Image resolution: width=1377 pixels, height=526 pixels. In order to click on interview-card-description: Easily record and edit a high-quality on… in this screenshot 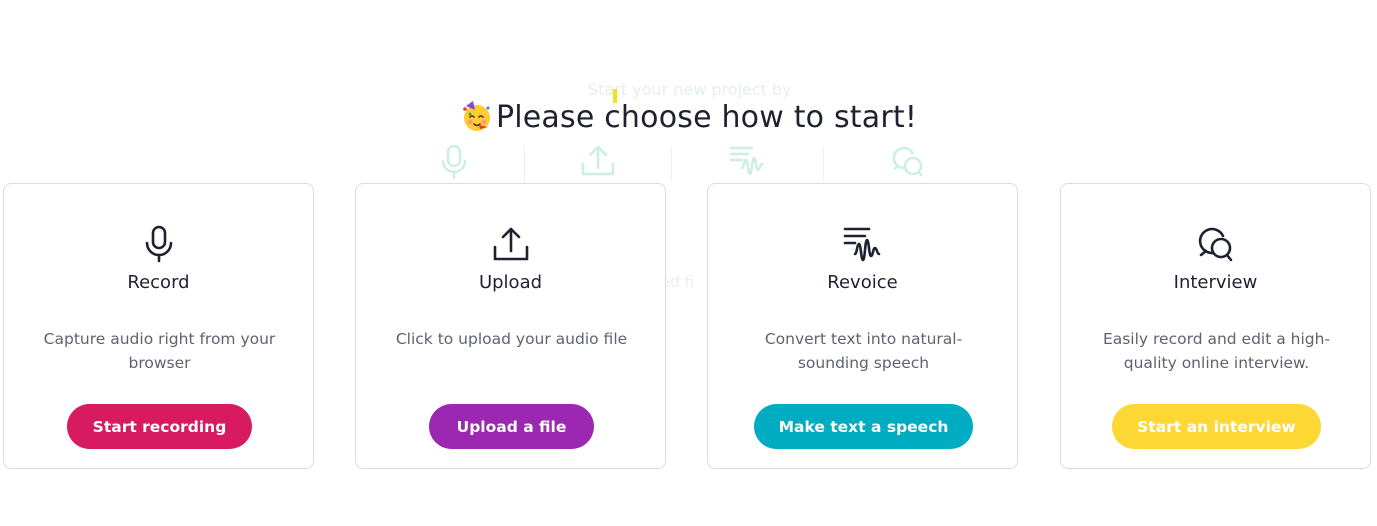, I will do `click(1216, 351)`.